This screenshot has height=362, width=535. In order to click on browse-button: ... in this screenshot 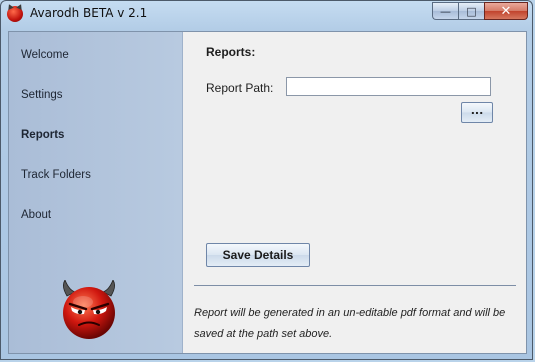, I will do `click(477, 112)`.